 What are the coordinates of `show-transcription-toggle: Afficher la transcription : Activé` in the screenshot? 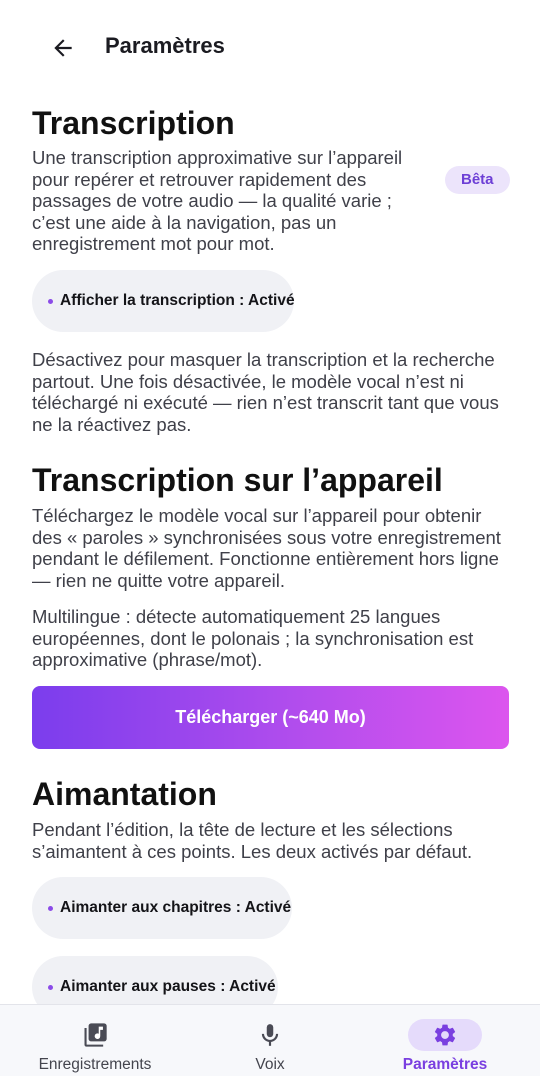 It's located at (163, 301).